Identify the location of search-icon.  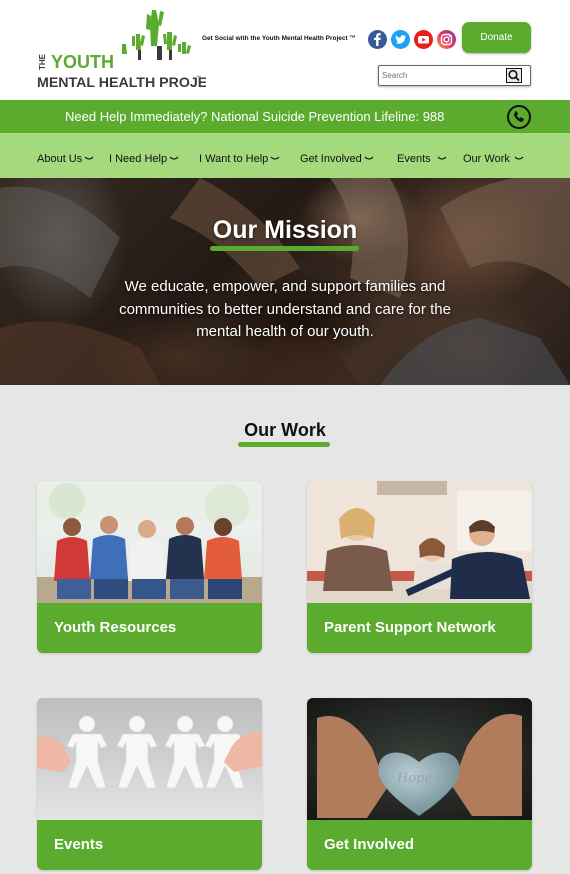
(514, 75).